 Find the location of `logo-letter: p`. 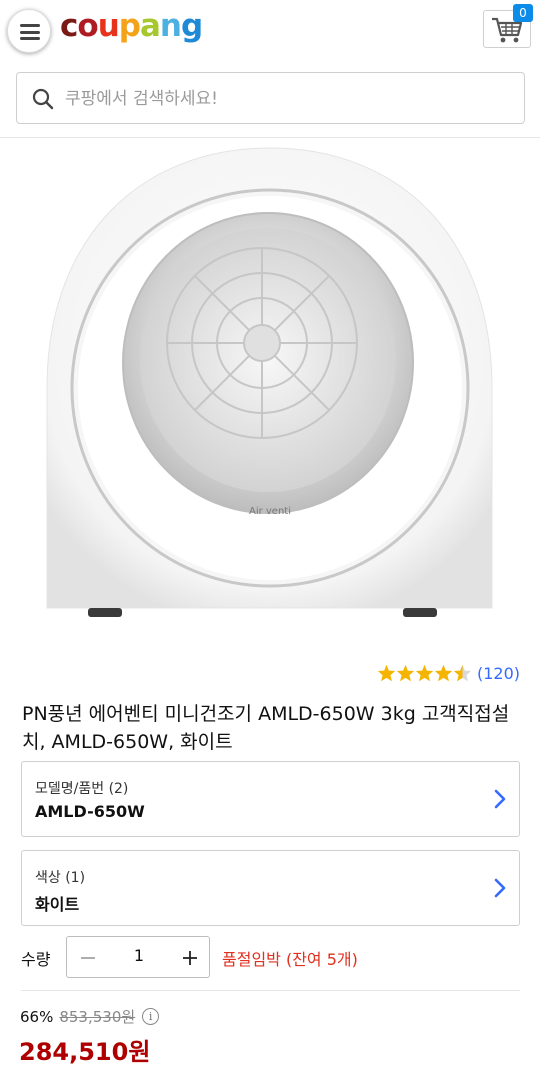

logo-letter: p is located at coordinates (129, 26).